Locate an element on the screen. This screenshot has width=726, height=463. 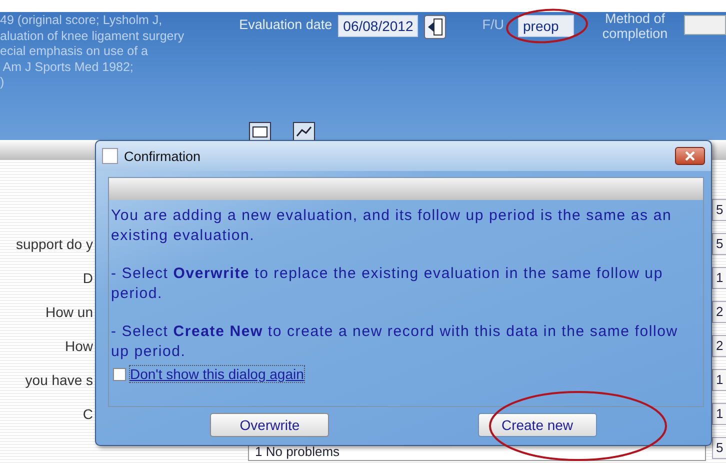
create-new-button: Create new is located at coordinates (537, 425).